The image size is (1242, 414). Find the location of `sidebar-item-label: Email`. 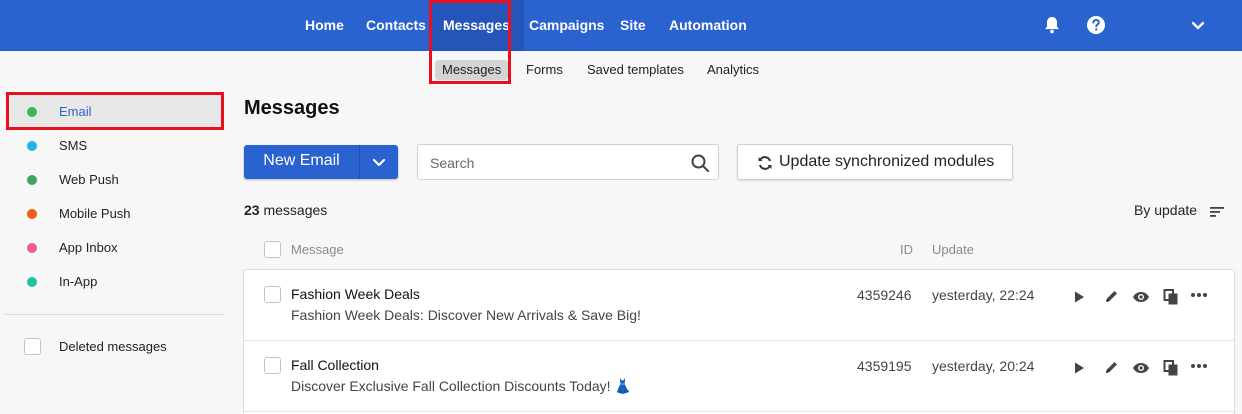

sidebar-item-label: Email is located at coordinates (75, 111).